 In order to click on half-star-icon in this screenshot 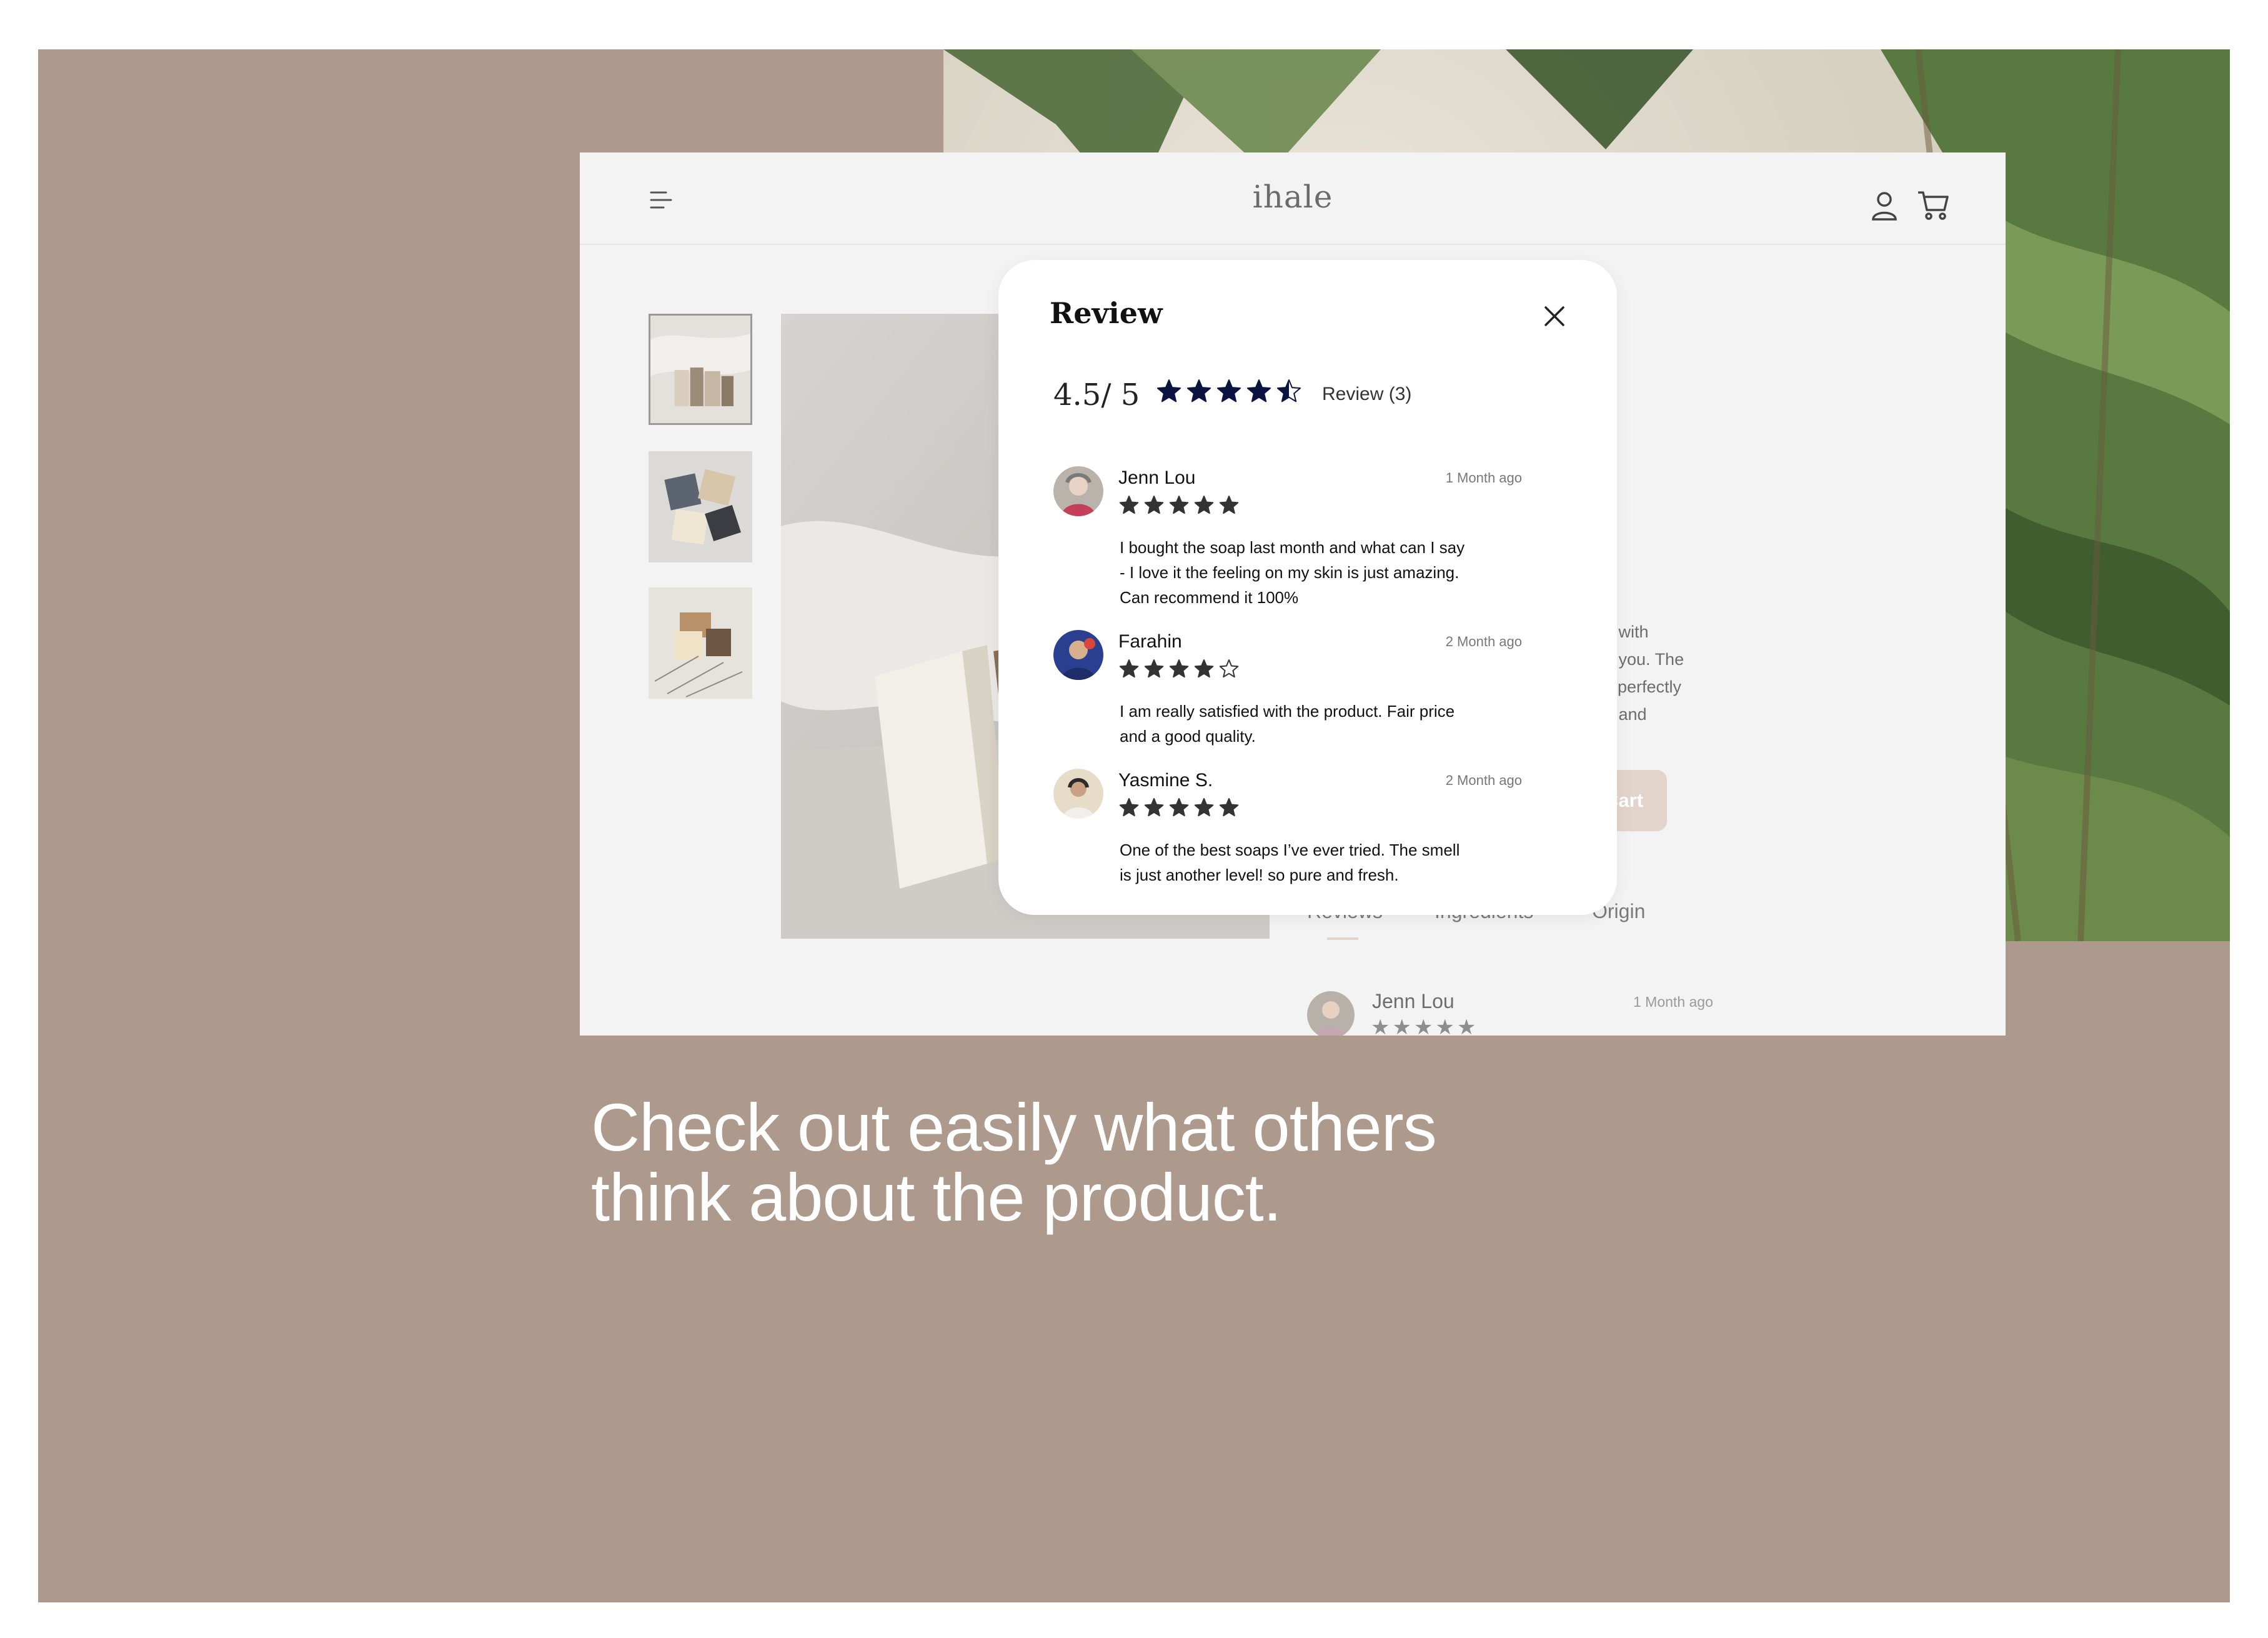, I will do `click(1288, 391)`.